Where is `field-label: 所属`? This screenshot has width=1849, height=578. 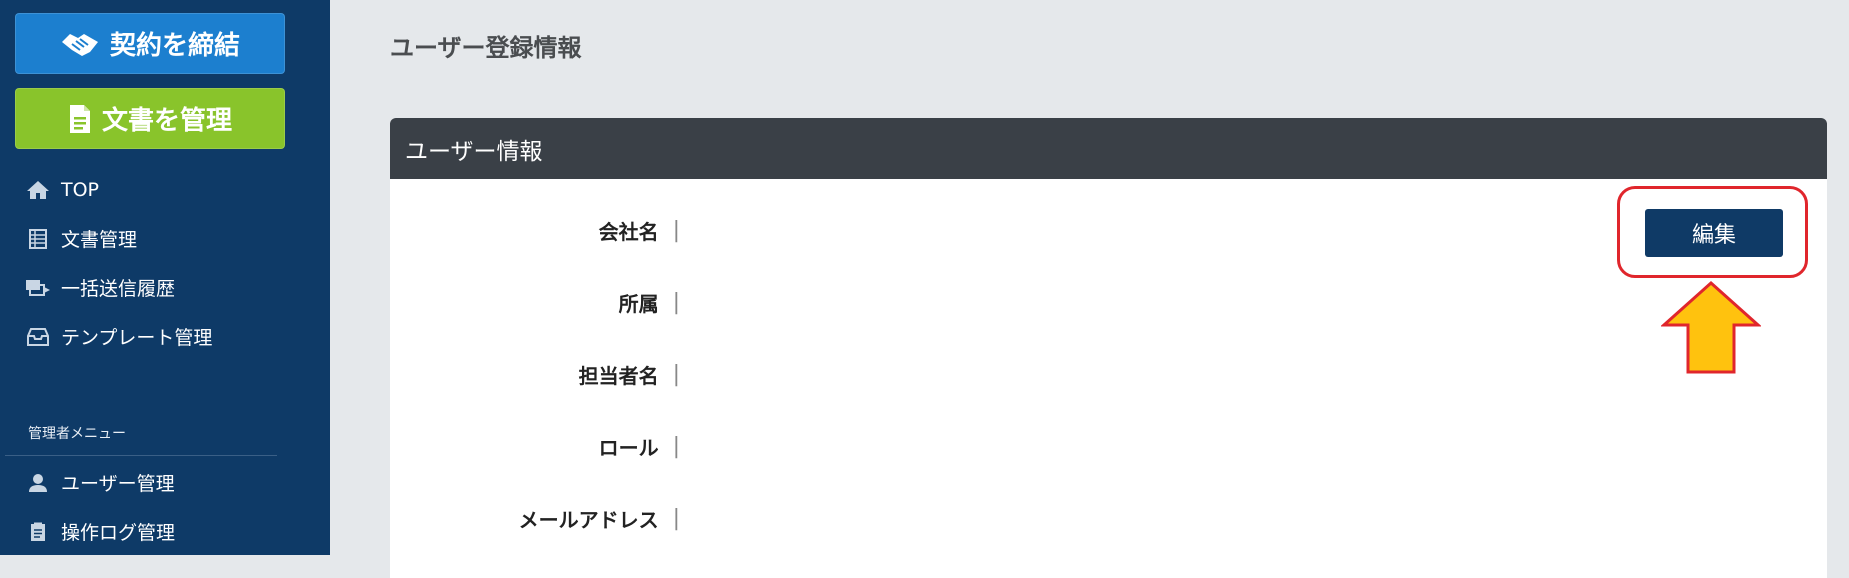 field-label: 所属 is located at coordinates (638, 304).